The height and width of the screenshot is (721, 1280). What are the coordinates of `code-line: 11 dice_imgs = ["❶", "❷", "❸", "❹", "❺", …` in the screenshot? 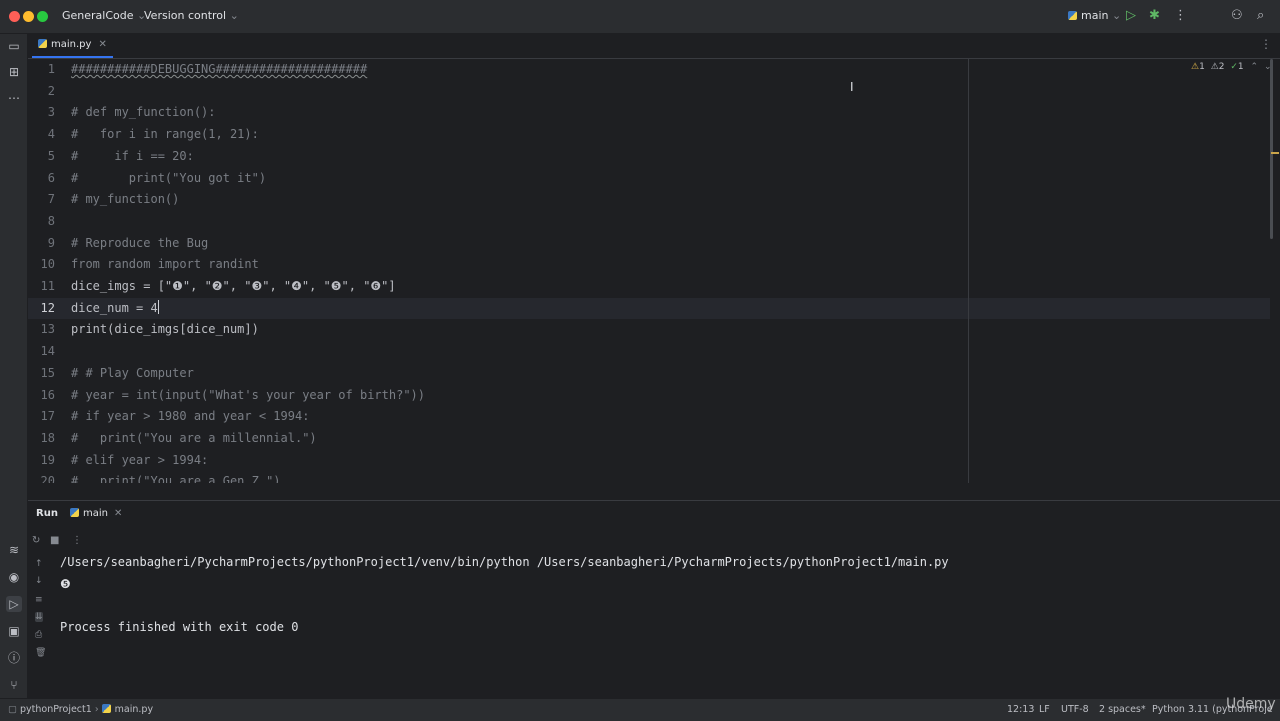 It's located at (649, 287).